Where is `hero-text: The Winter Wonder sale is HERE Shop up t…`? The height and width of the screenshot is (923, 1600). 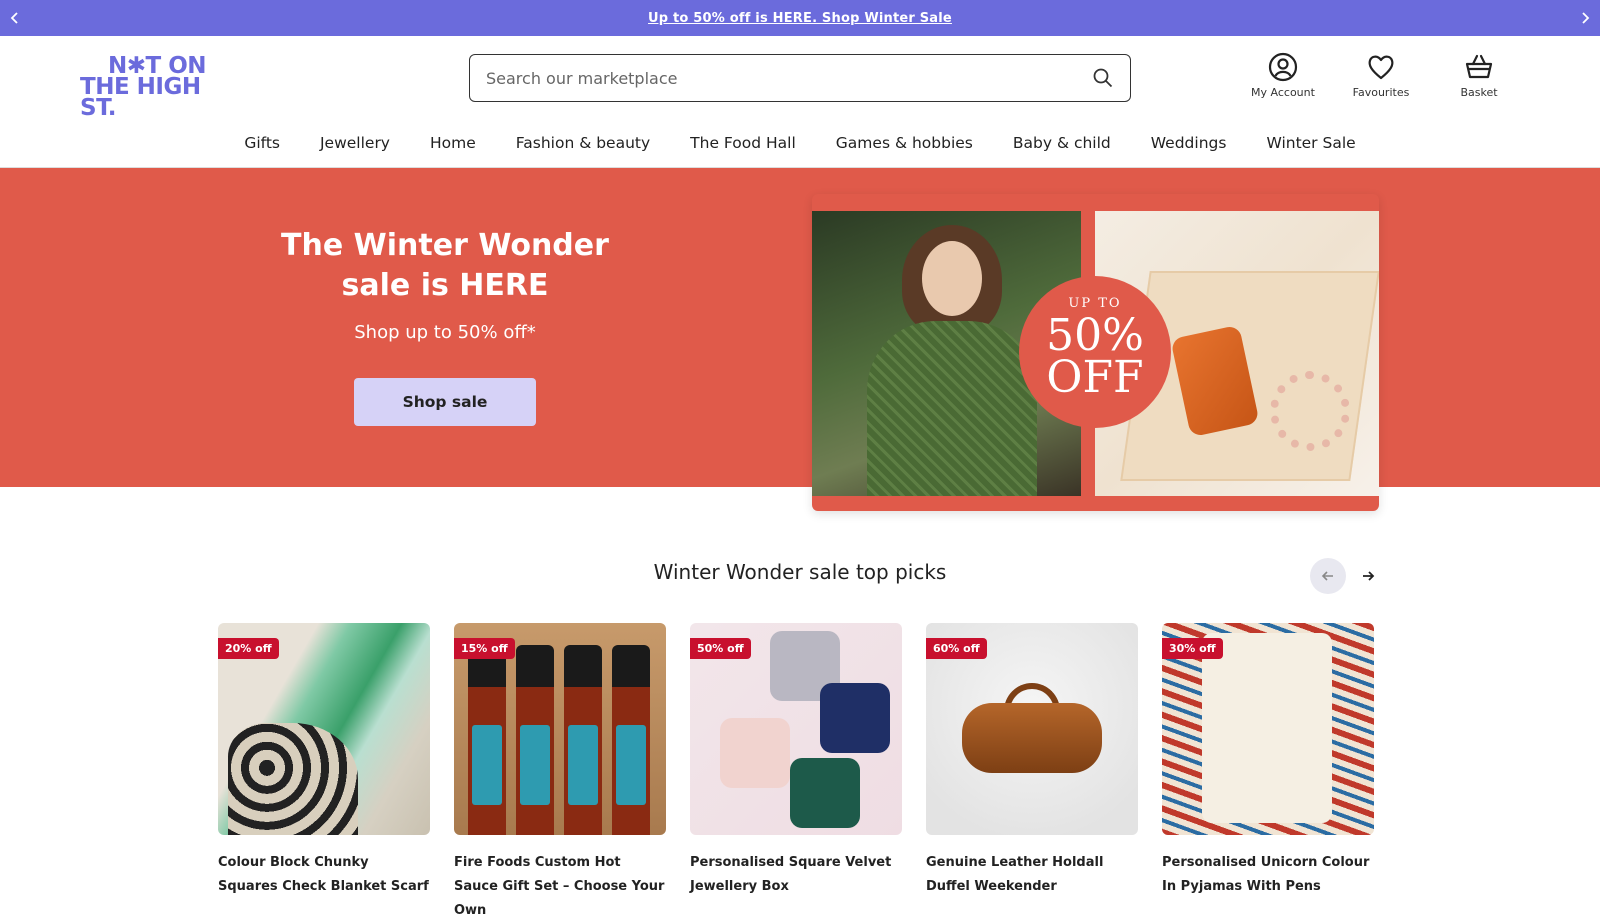 hero-text: The Winter Wonder sale is HERE Shop up t… is located at coordinates (445, 326).